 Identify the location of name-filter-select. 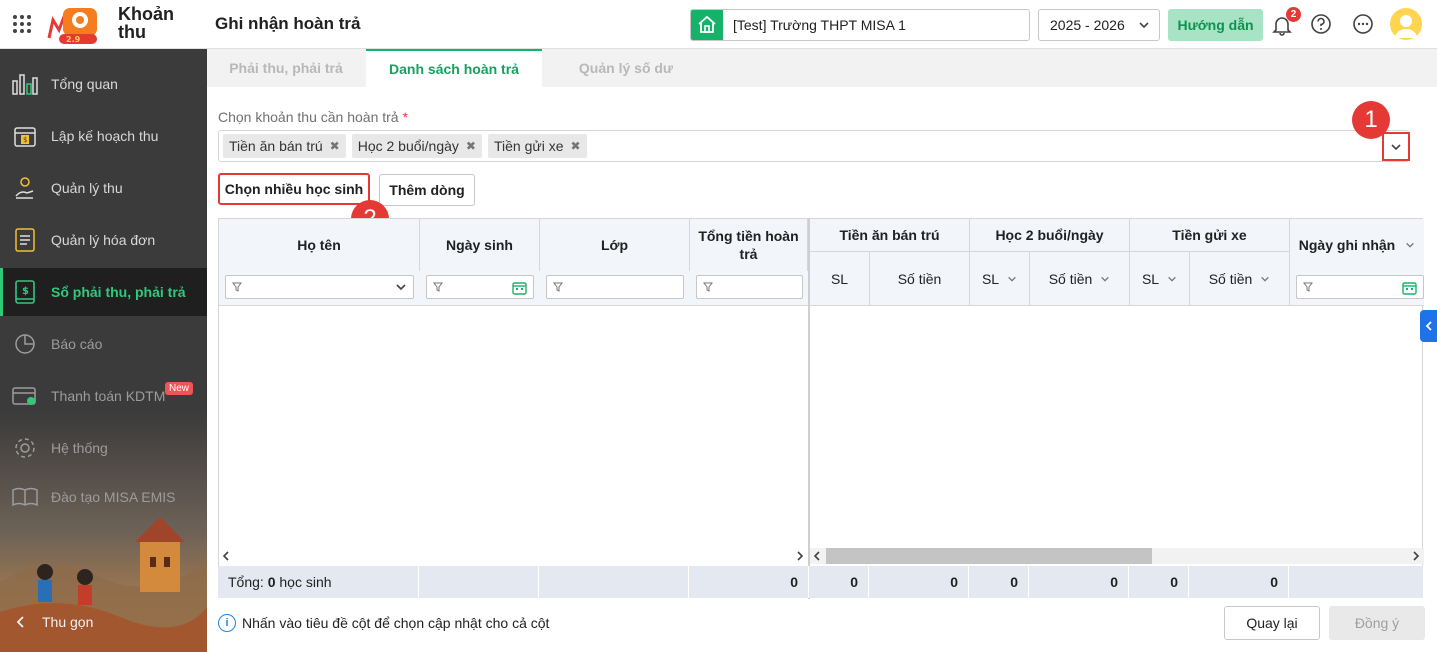
(319, 287).